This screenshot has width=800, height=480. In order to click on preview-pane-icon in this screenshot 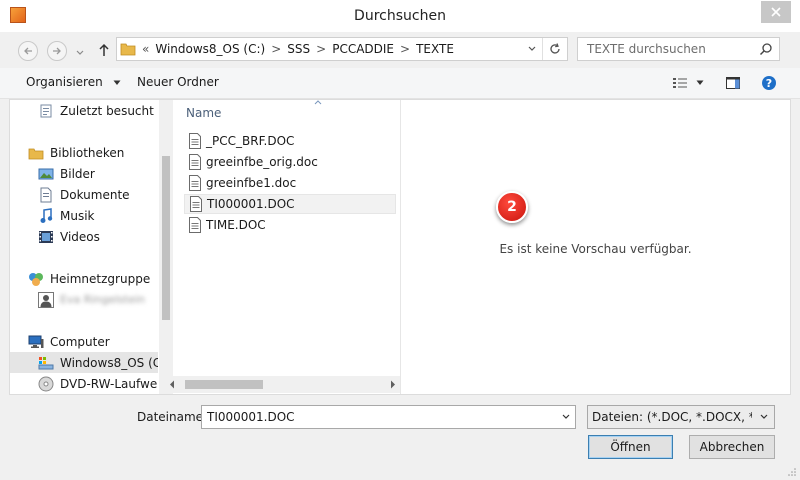, I will do `click(733, 83)`.